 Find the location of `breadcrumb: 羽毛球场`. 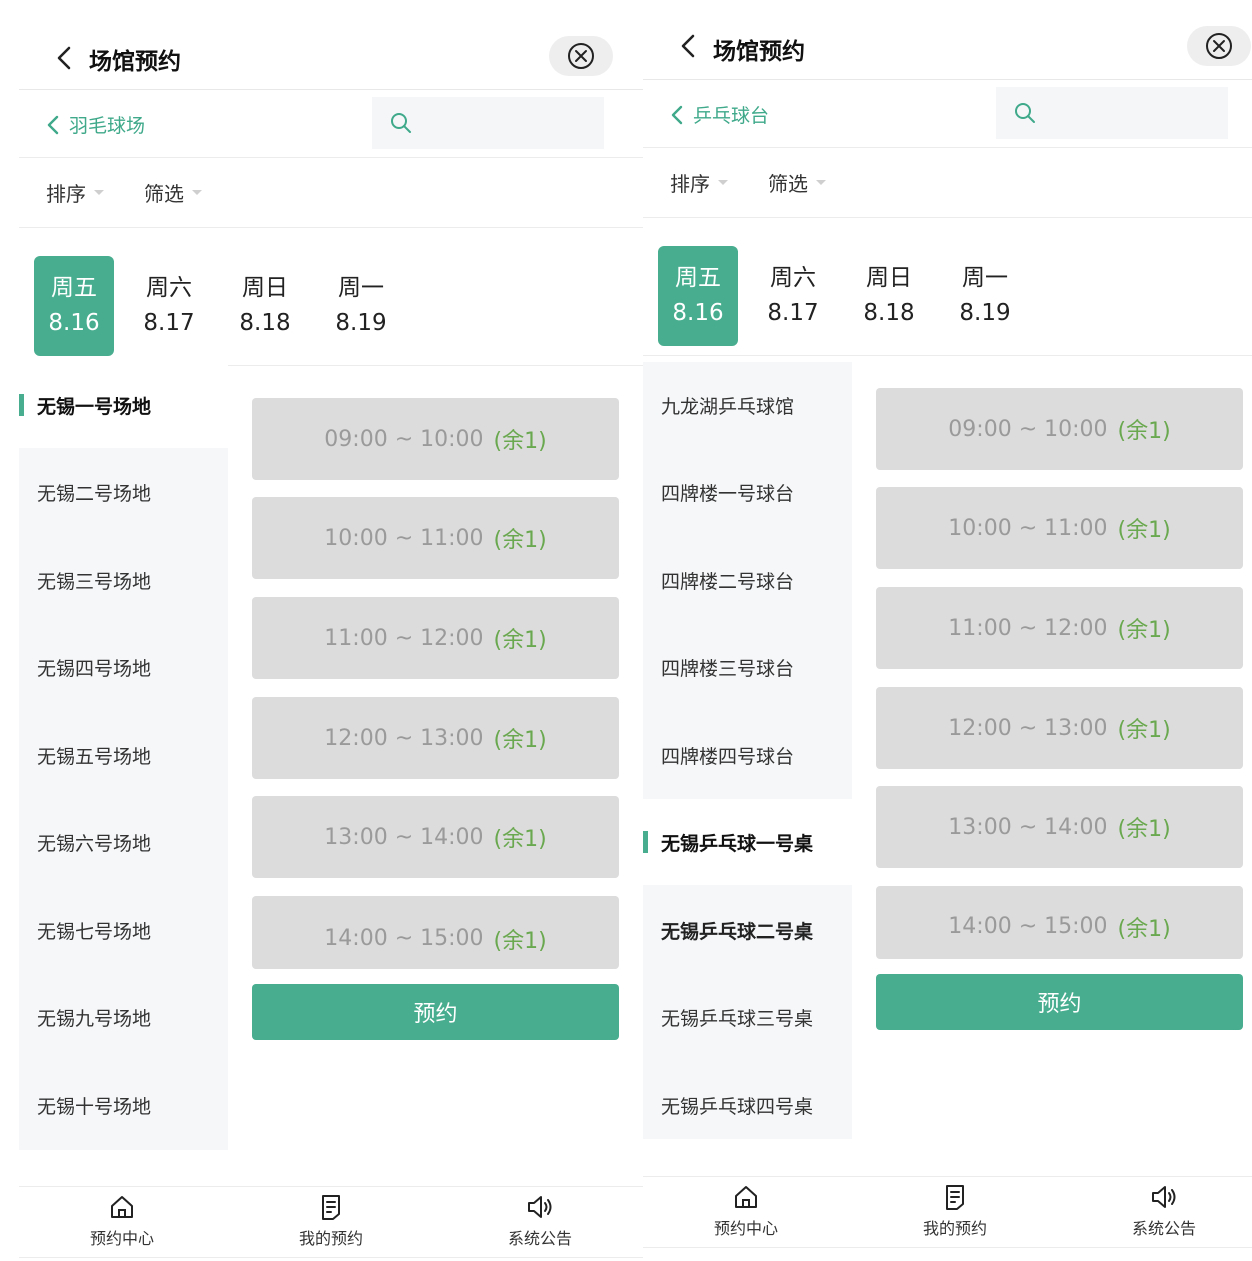

breadcrumb: 羽毛球场 is located at coordinates (96, 124).